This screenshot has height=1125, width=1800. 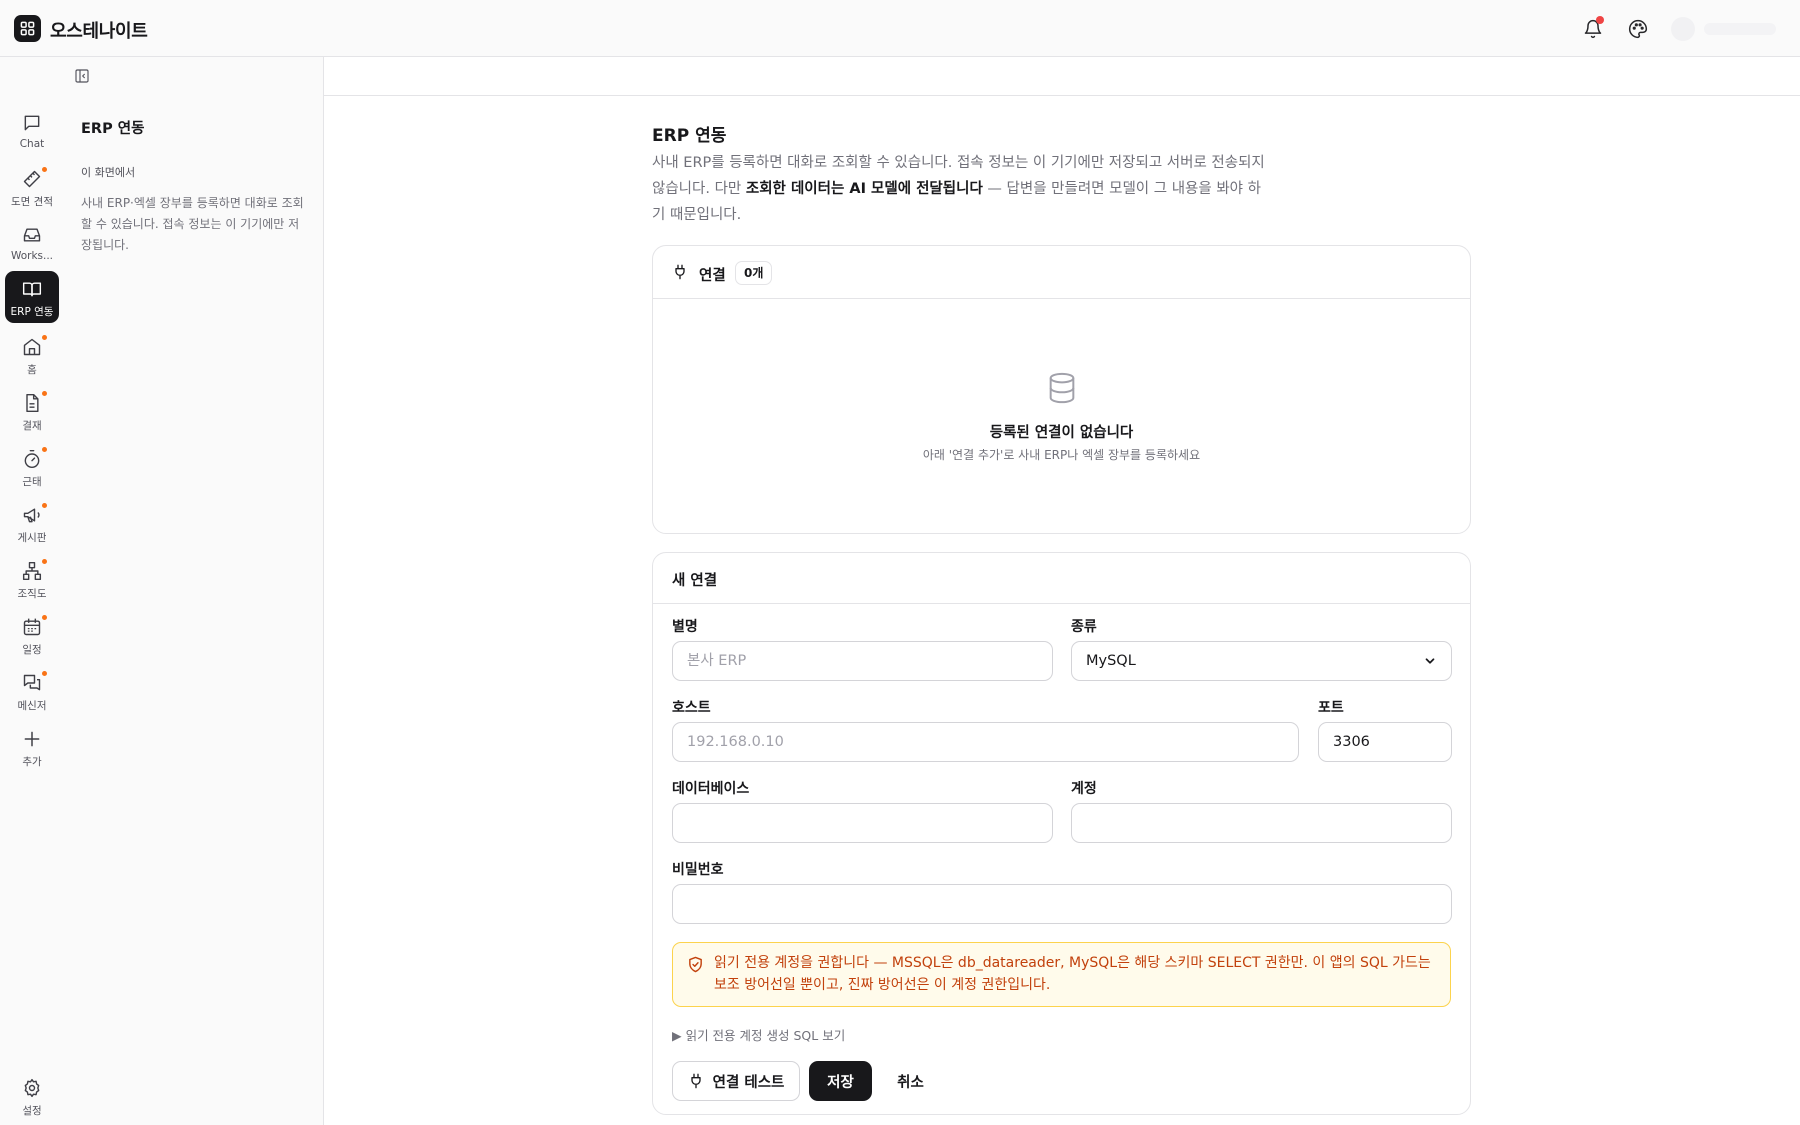 What do you see at coordinates (910, 1081) in the screenshot?
I see `cancel-button: 취소` at bounding box center [910, 1081].